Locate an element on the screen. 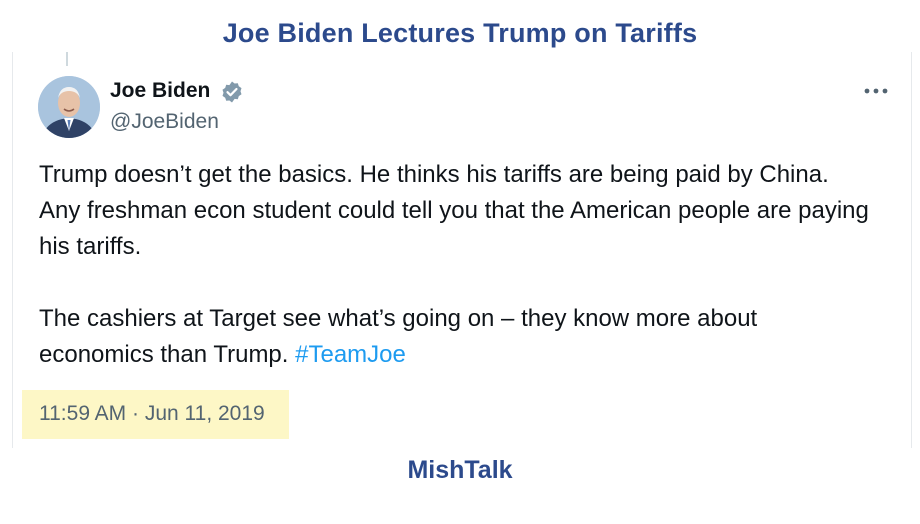 This screenshot has height=524, width=920. author-name: Joe Biden is located at coordinates (160, 91).